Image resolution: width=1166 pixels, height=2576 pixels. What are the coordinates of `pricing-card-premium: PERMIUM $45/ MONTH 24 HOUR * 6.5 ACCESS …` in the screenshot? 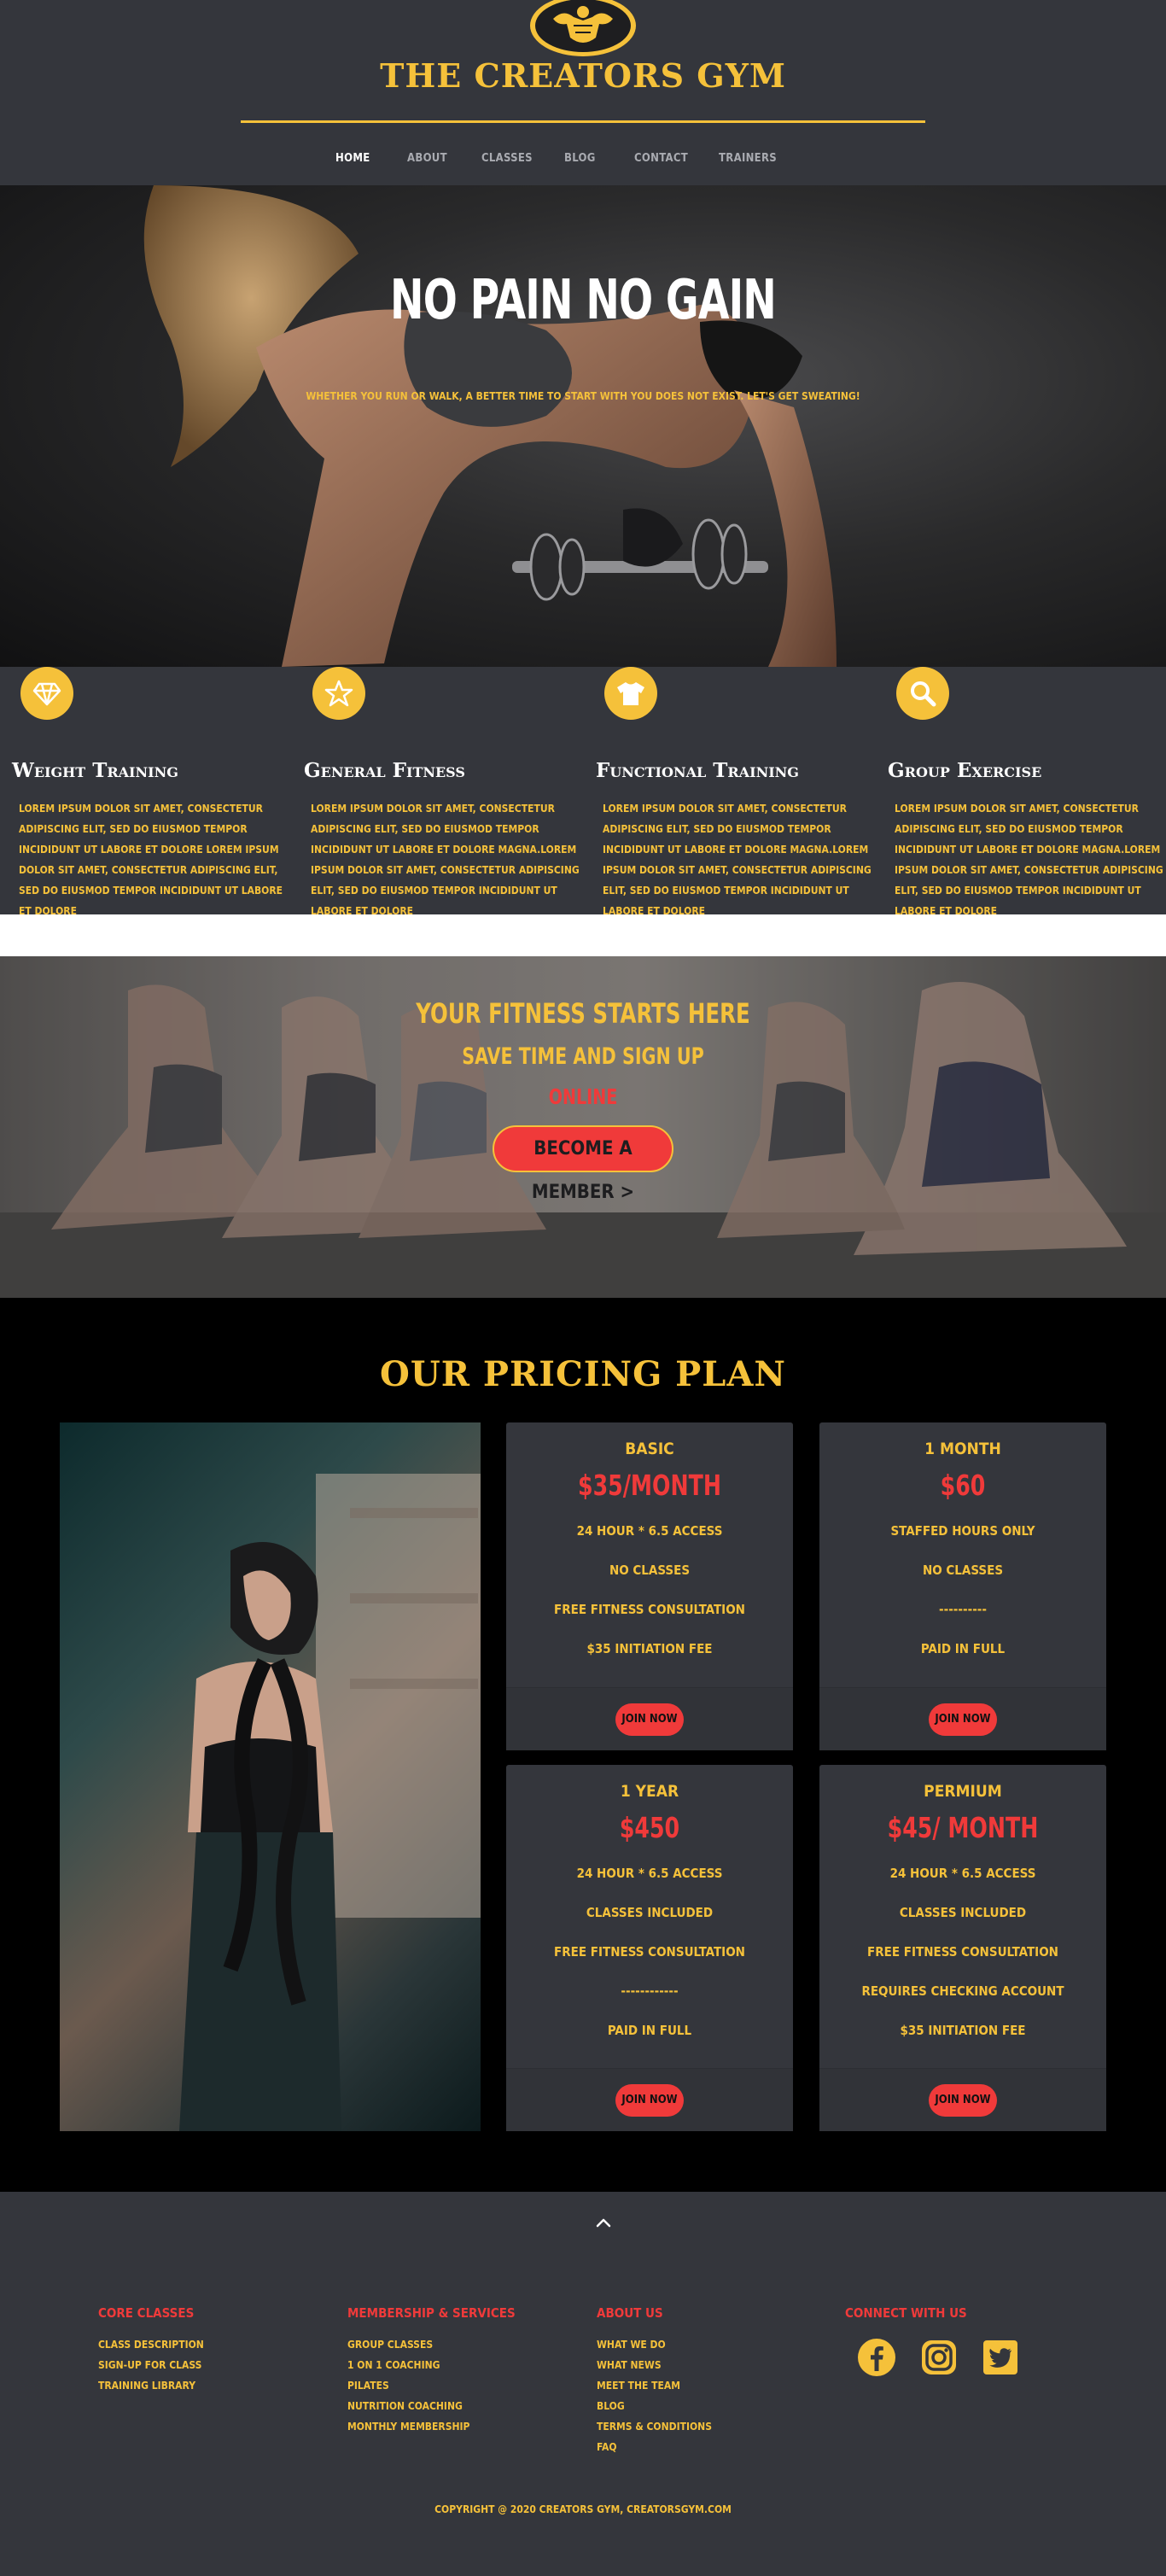 It's located at (963, 1948).